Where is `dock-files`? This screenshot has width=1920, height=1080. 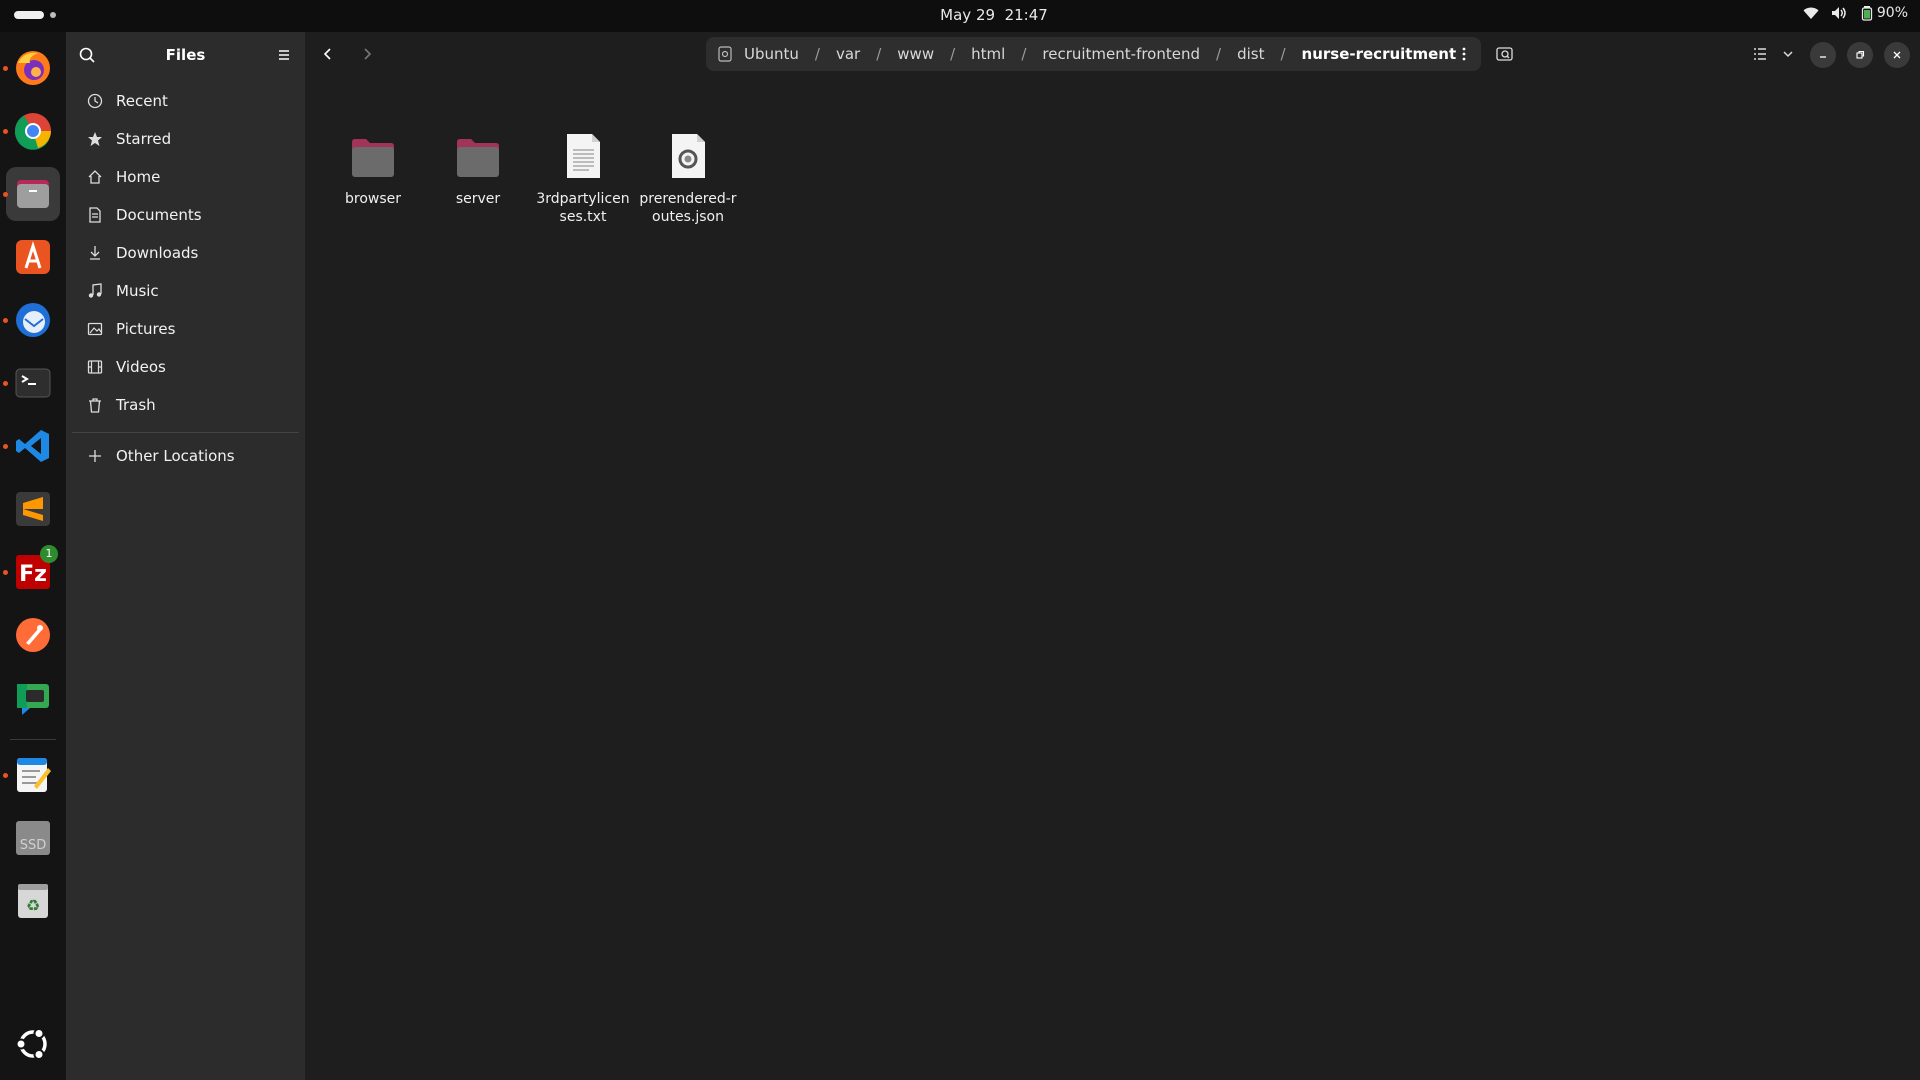
dock-files is located at coordinates (31, 194).